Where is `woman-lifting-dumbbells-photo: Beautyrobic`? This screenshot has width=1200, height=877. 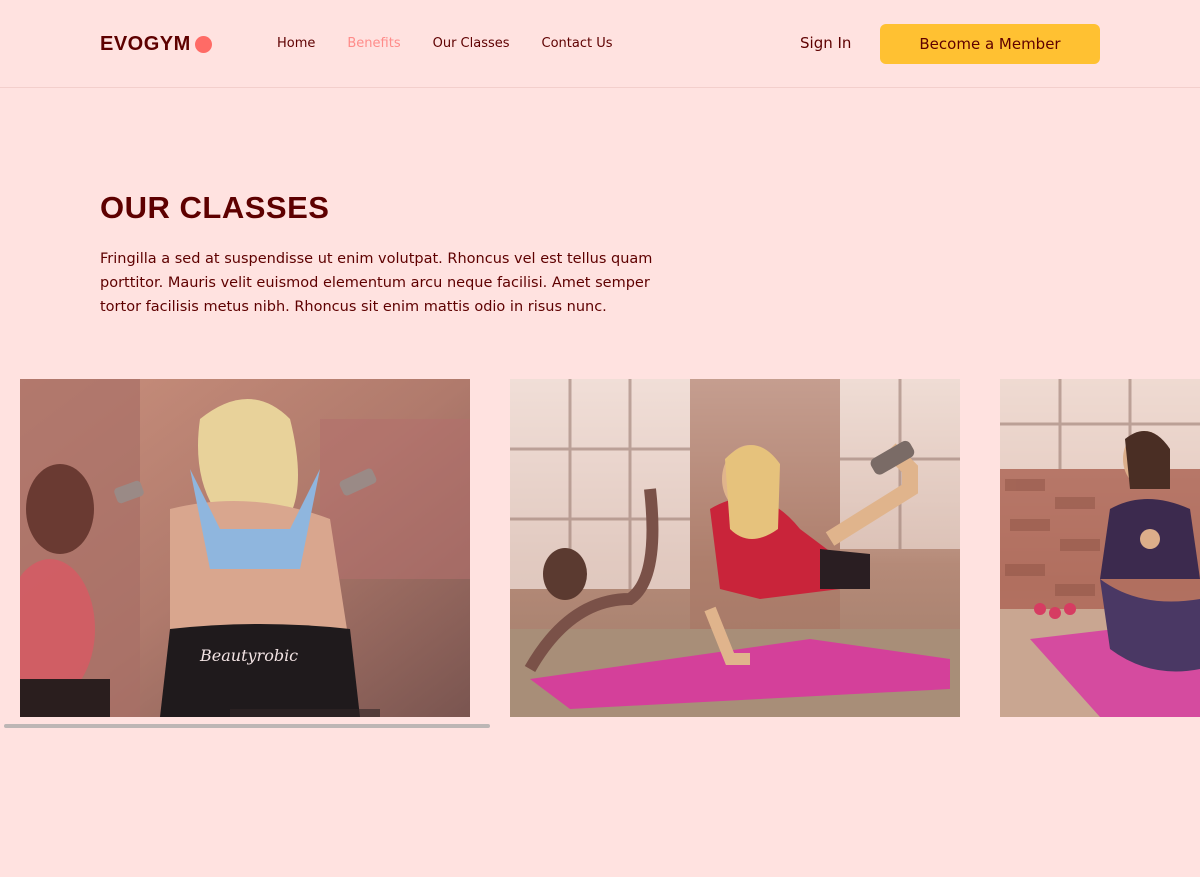 woman-lifting-dumbbells-photo: Beautyrobic is located at coordinates (245, 548).